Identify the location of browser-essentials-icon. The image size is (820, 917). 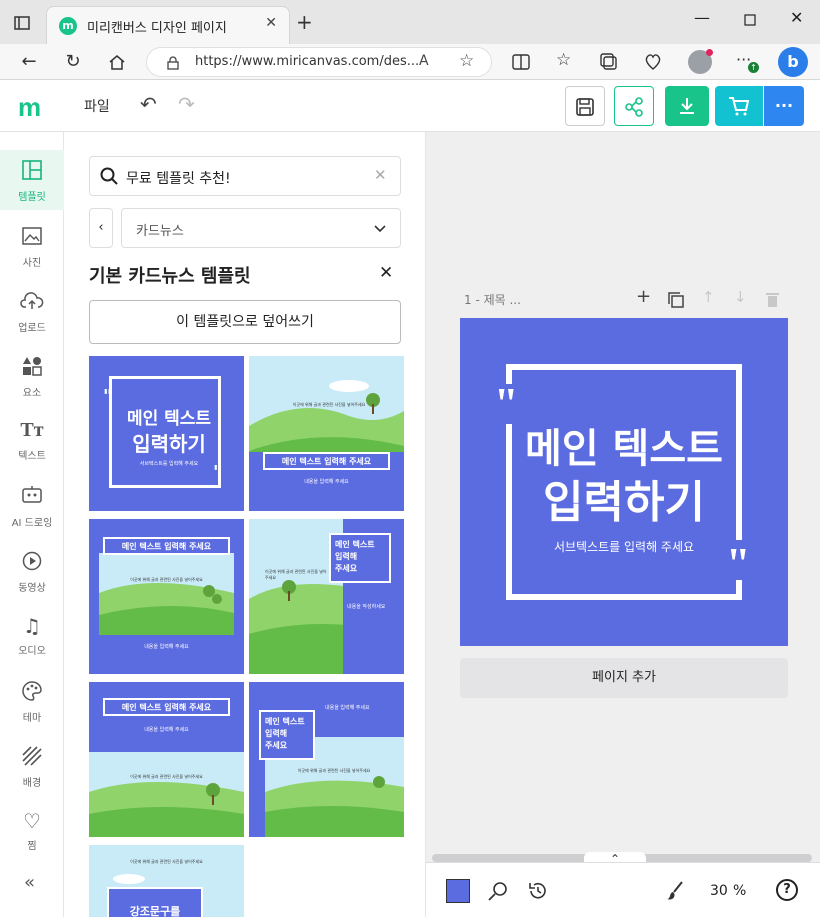
(653, 62).